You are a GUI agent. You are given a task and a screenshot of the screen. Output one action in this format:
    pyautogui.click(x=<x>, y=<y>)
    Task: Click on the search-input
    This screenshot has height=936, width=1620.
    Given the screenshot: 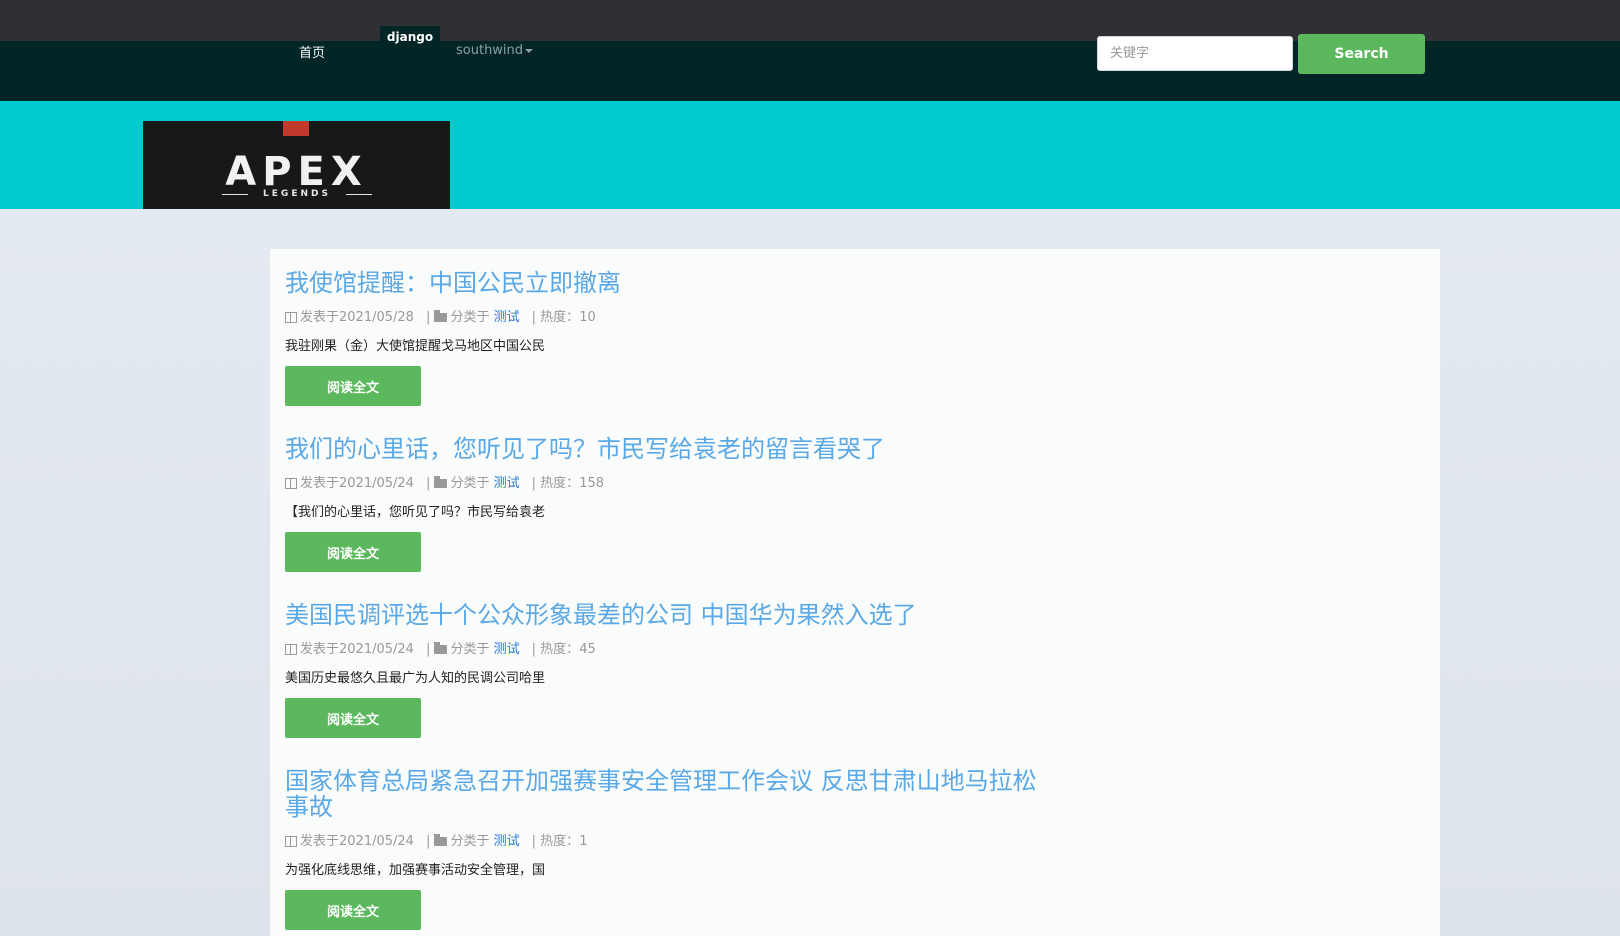 What is the action you would take?
    pyautogui.click(x=1195, y=53)
    